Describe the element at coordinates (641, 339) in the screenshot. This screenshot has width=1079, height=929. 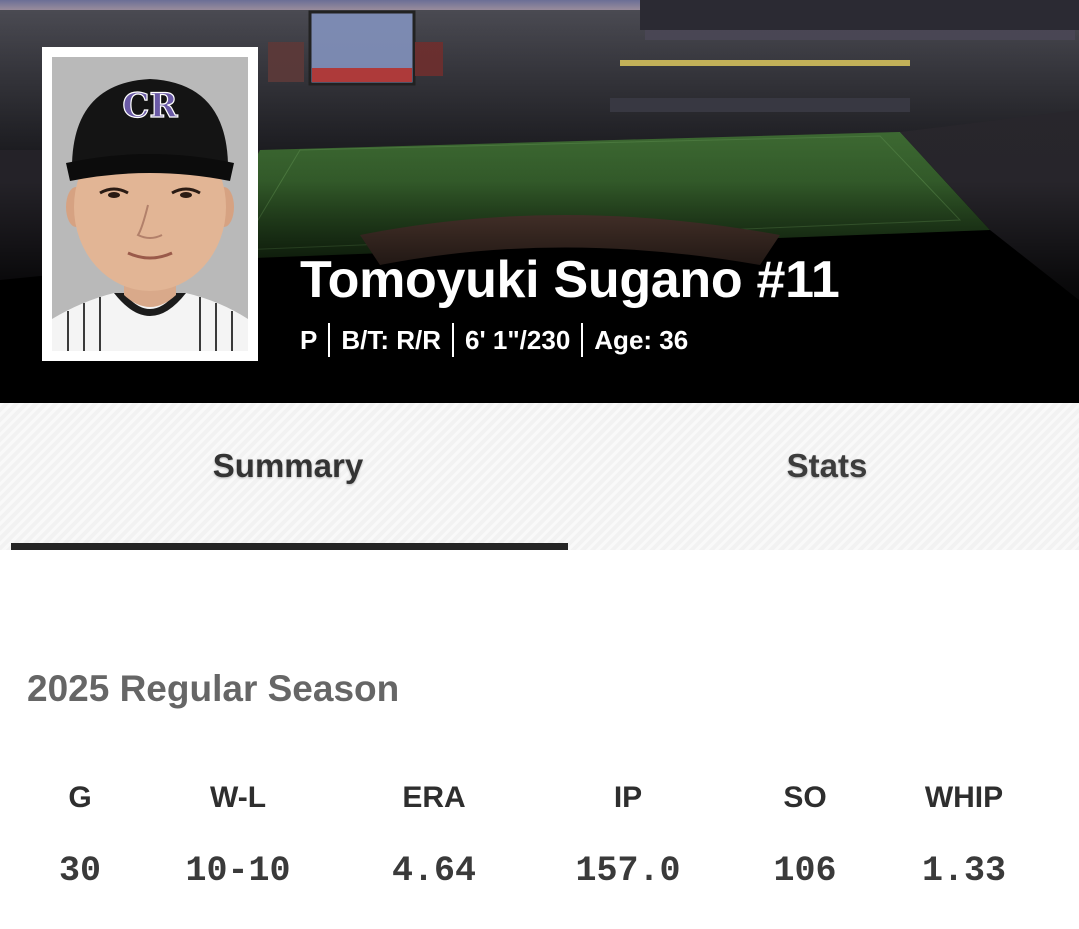
I see `player-age: Age: 36` at that location.